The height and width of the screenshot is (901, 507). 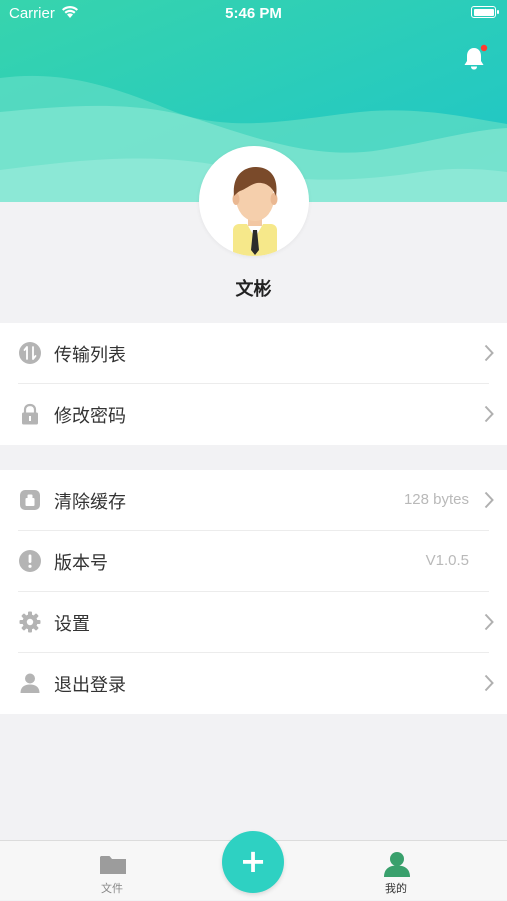 What do you see at coordinates (253, 561) in the screenshot?
I see `menu-item-version: 版本号 V1.0.5` at bounding box center [253, 561].